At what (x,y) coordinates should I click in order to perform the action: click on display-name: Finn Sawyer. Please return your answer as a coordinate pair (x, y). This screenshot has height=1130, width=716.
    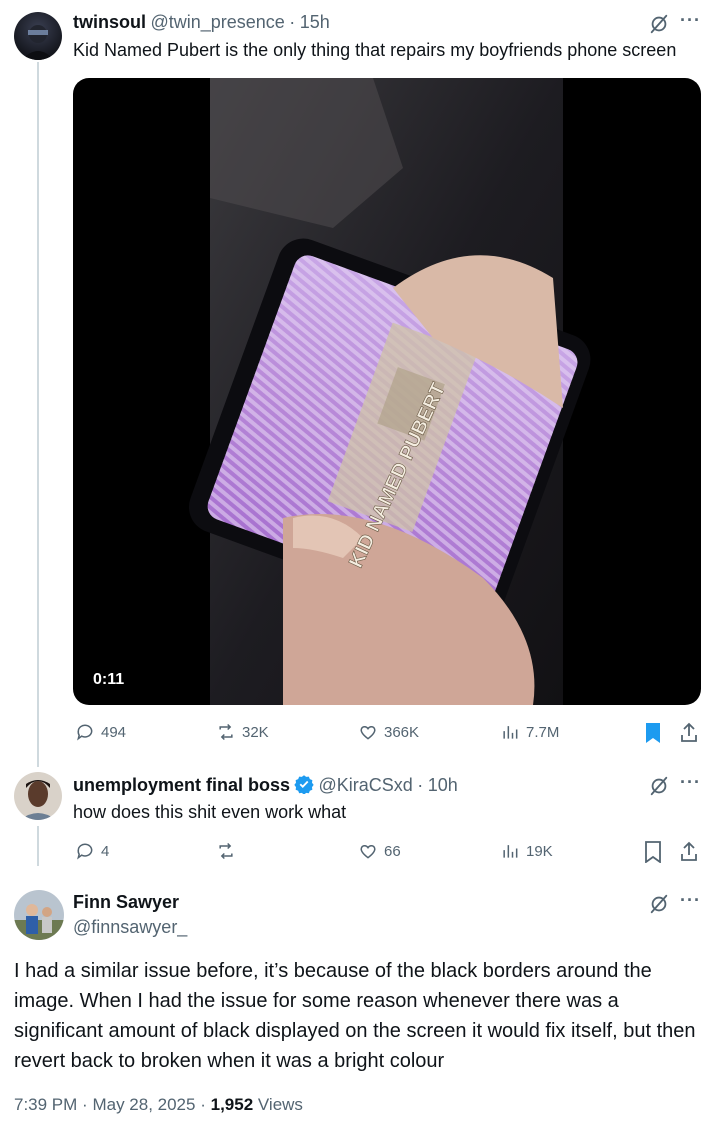
    Looking at the image, I should click on (126, 902).